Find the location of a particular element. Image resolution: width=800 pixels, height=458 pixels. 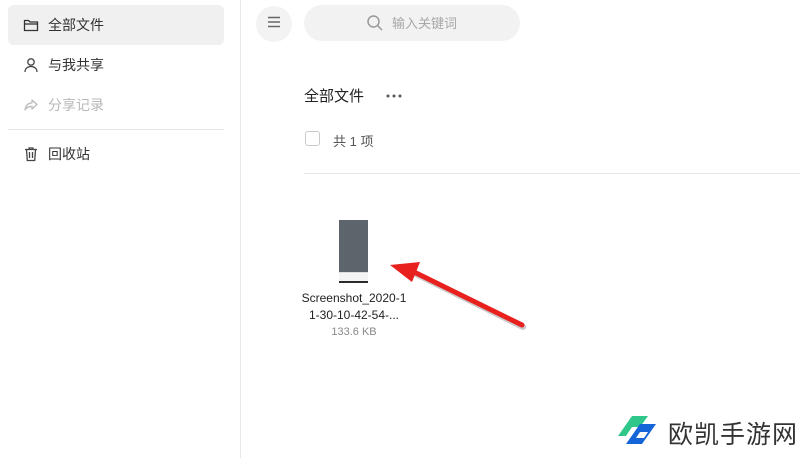

select-all-checkbox is located at coordinates (312, 138).